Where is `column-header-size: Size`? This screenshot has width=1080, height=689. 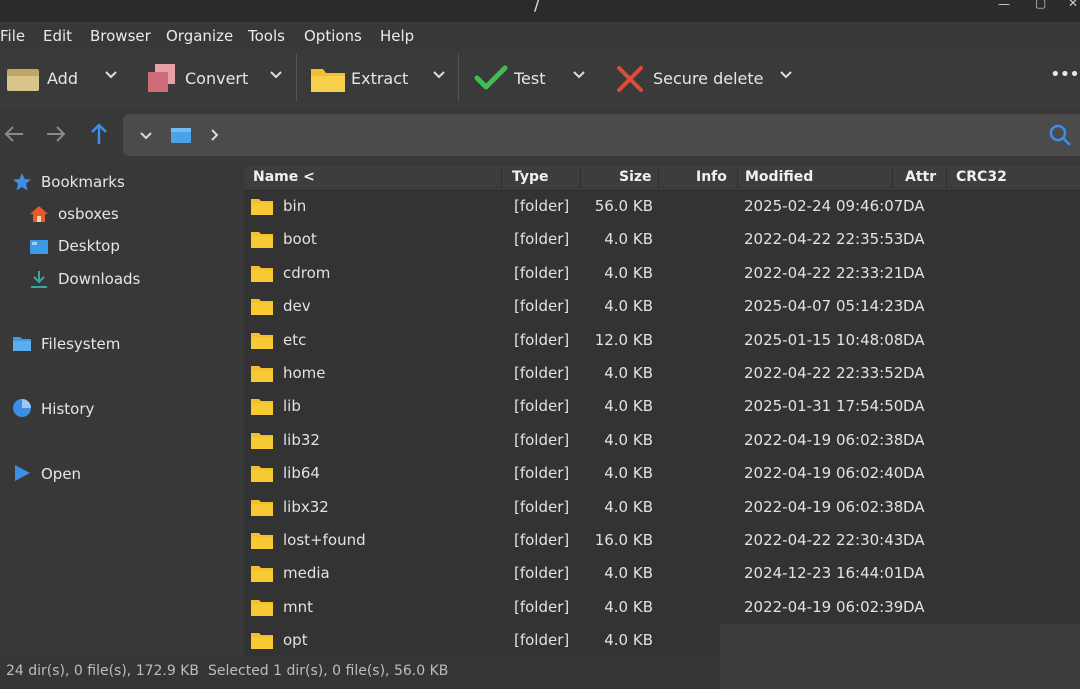 column-header-size: Size is located at coordinates (635, 177).